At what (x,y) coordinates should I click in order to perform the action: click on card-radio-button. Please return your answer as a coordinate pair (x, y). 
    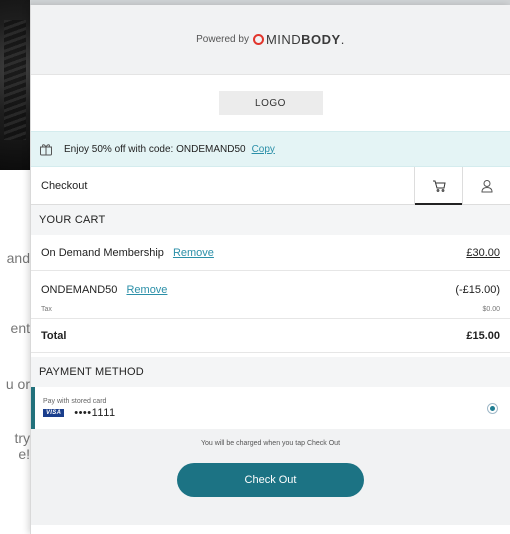
    Looking at the image, I should click on (492, 408).